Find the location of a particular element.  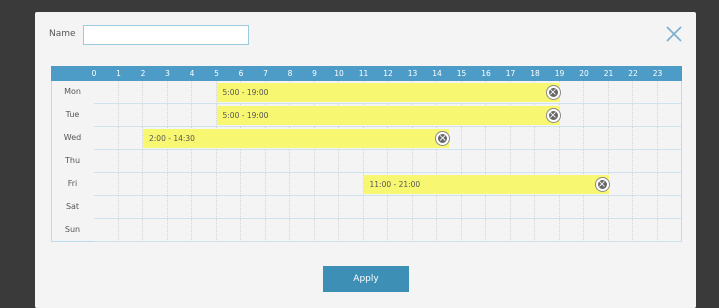

day-row is located at coordinates (388, 207).